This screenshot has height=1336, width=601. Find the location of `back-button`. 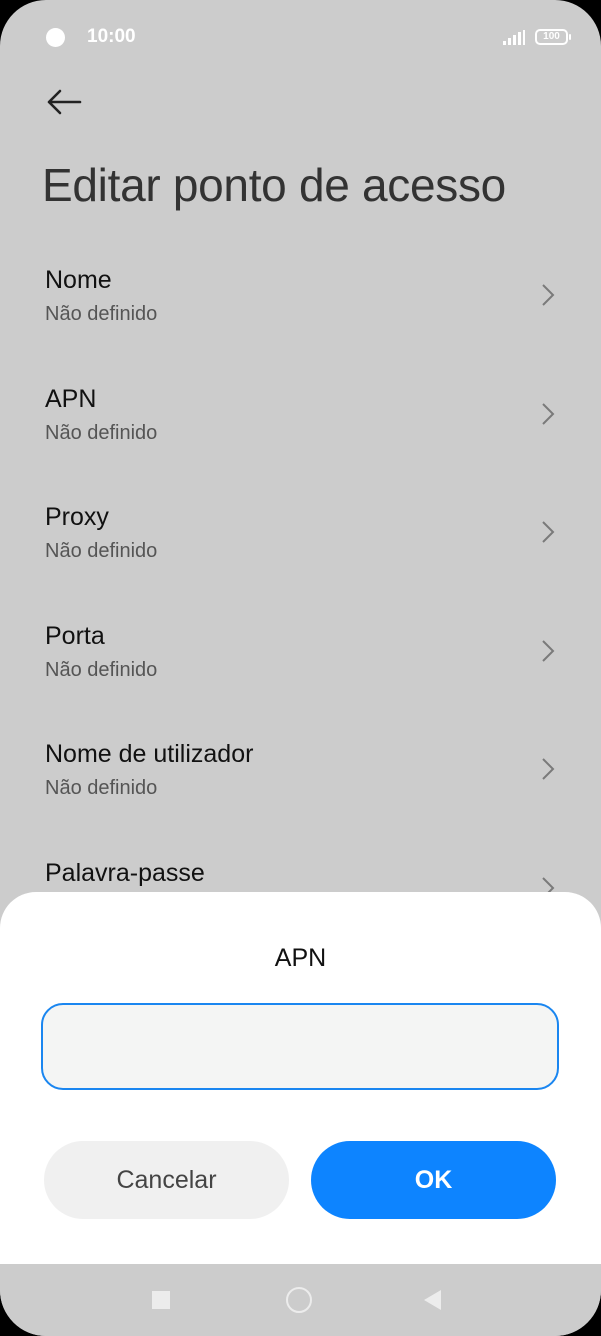

back-button is located at coordinates (64, 102).